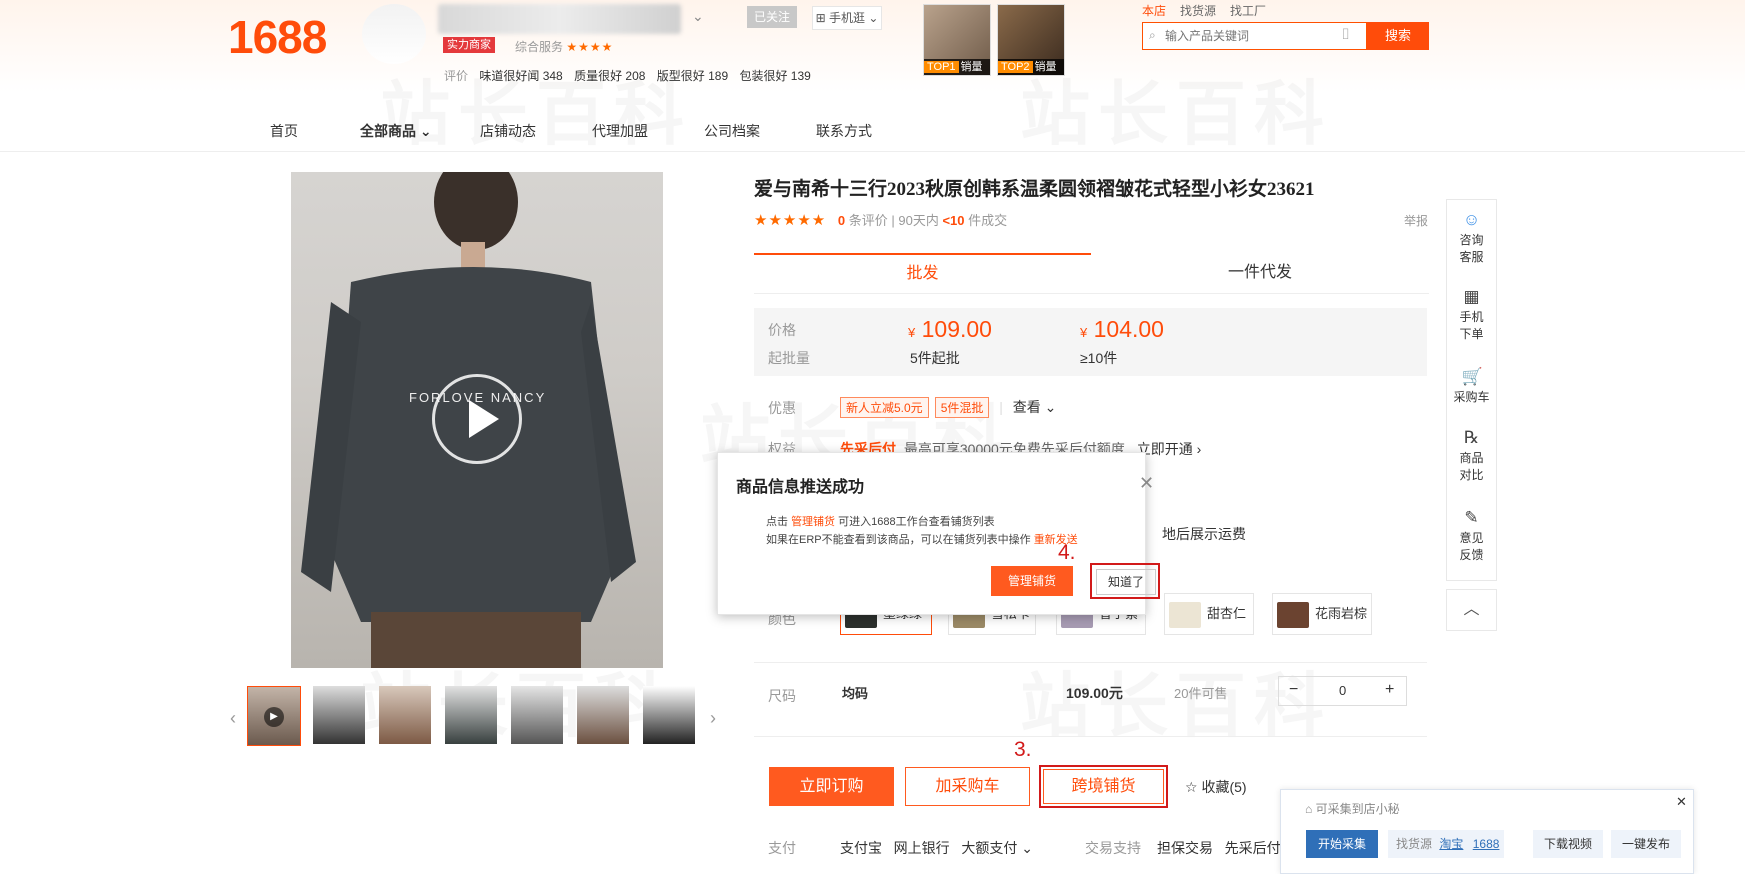 This screenshot has width=1745, height=874. Describe the element at coordinates (1471, 610) in the screenshot. I see `back-to-top-button: ︿` at that location.